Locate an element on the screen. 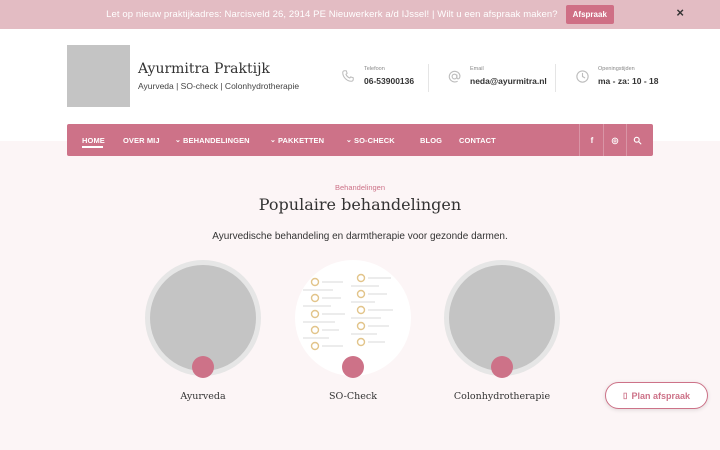 Image resolution: width=720 pixels, height=450 pixels. nav-item-over-mij: OVER MIJ is located at coordinates (141, 140).